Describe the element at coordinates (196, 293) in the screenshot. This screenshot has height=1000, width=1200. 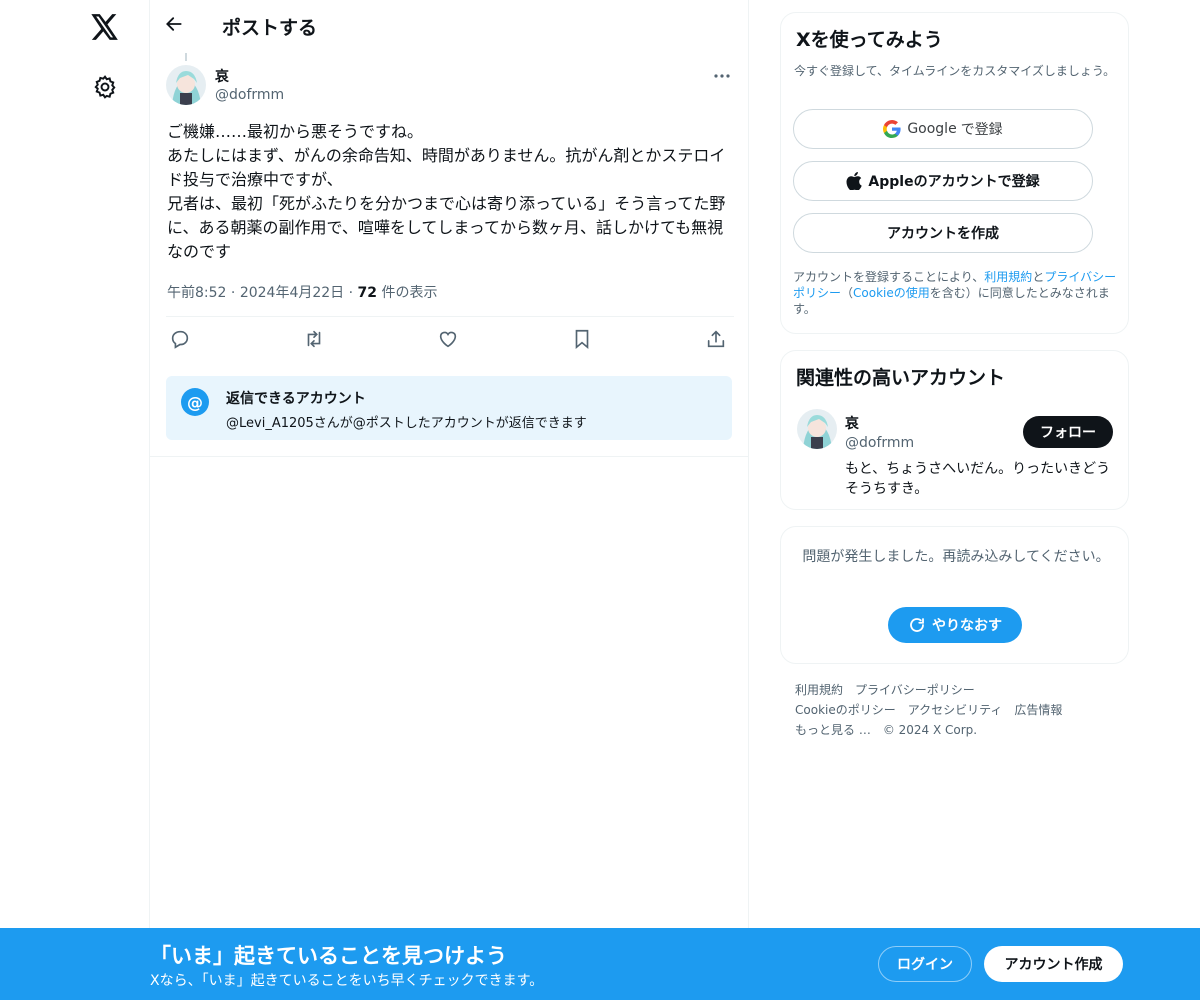
I see `post-time: 午前8:52` at that location.